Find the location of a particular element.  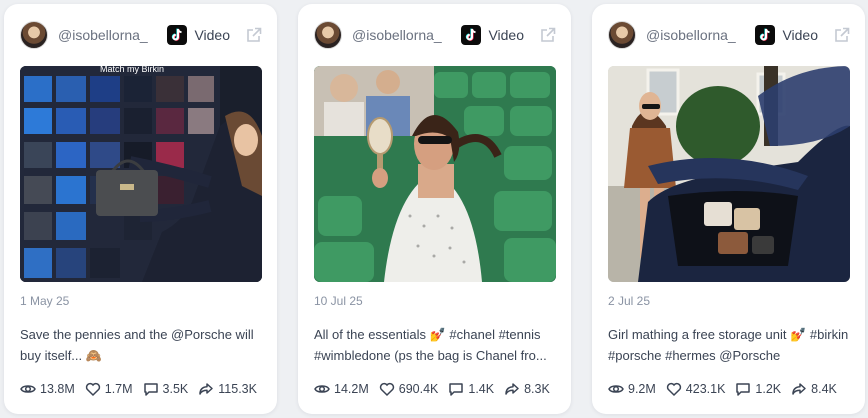

views-count: 9.2M is located at coordinates (642, 389).